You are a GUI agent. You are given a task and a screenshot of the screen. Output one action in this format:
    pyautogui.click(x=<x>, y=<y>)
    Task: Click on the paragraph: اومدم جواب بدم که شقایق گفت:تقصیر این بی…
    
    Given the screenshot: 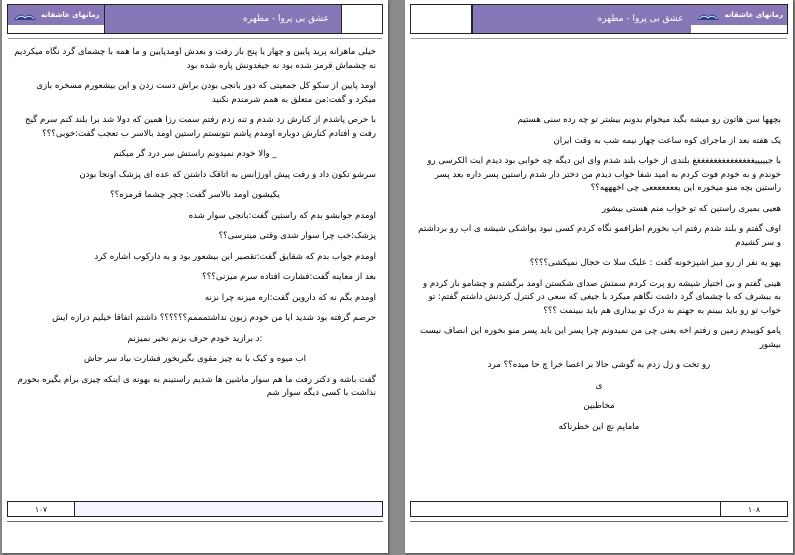 What is the action you would take?
    pyautogui.click(x=235, y=256)
    